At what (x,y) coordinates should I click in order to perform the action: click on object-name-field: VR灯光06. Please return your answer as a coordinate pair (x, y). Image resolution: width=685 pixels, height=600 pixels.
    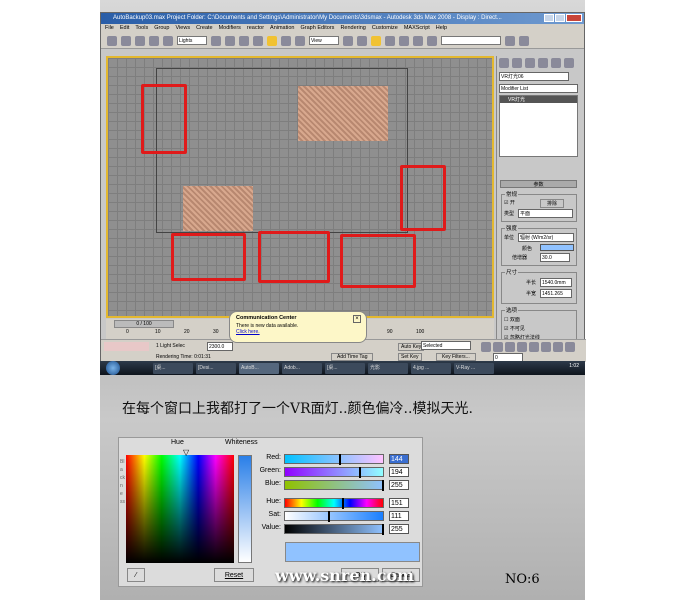
    Looking at the image, I should click on (534, 76).